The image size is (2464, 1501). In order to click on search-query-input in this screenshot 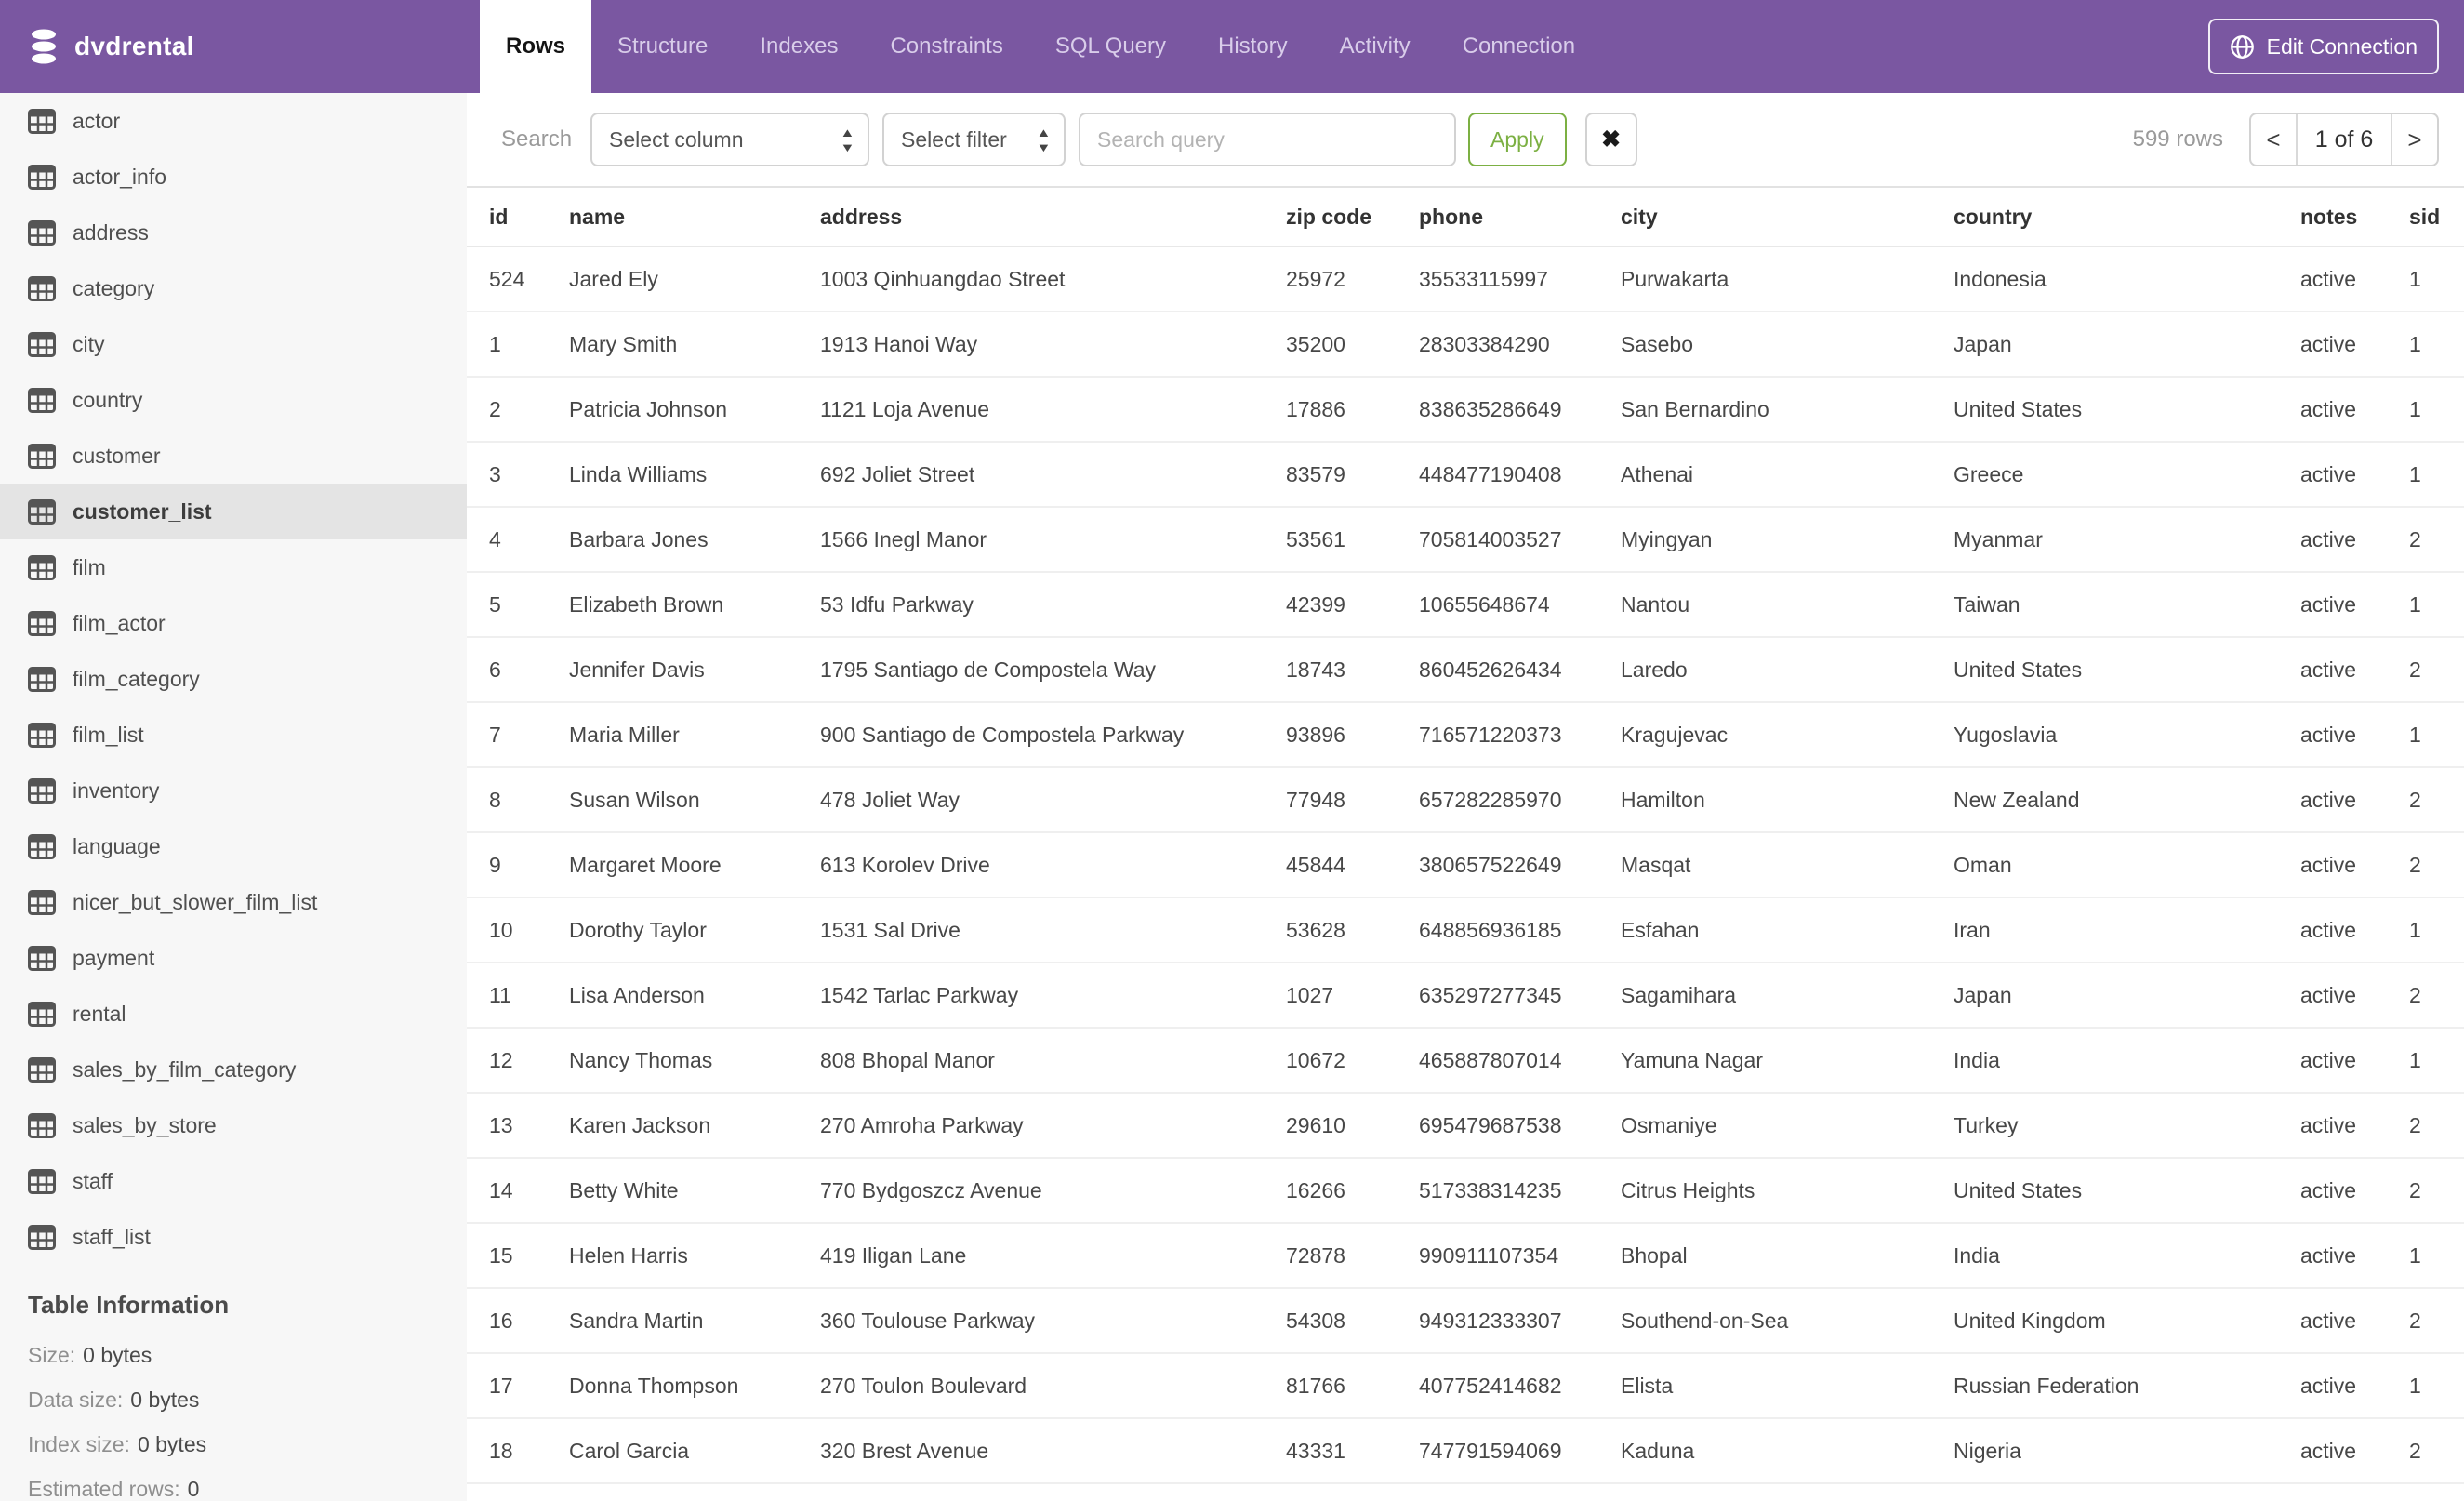, I will do `click(1267, 139)`.